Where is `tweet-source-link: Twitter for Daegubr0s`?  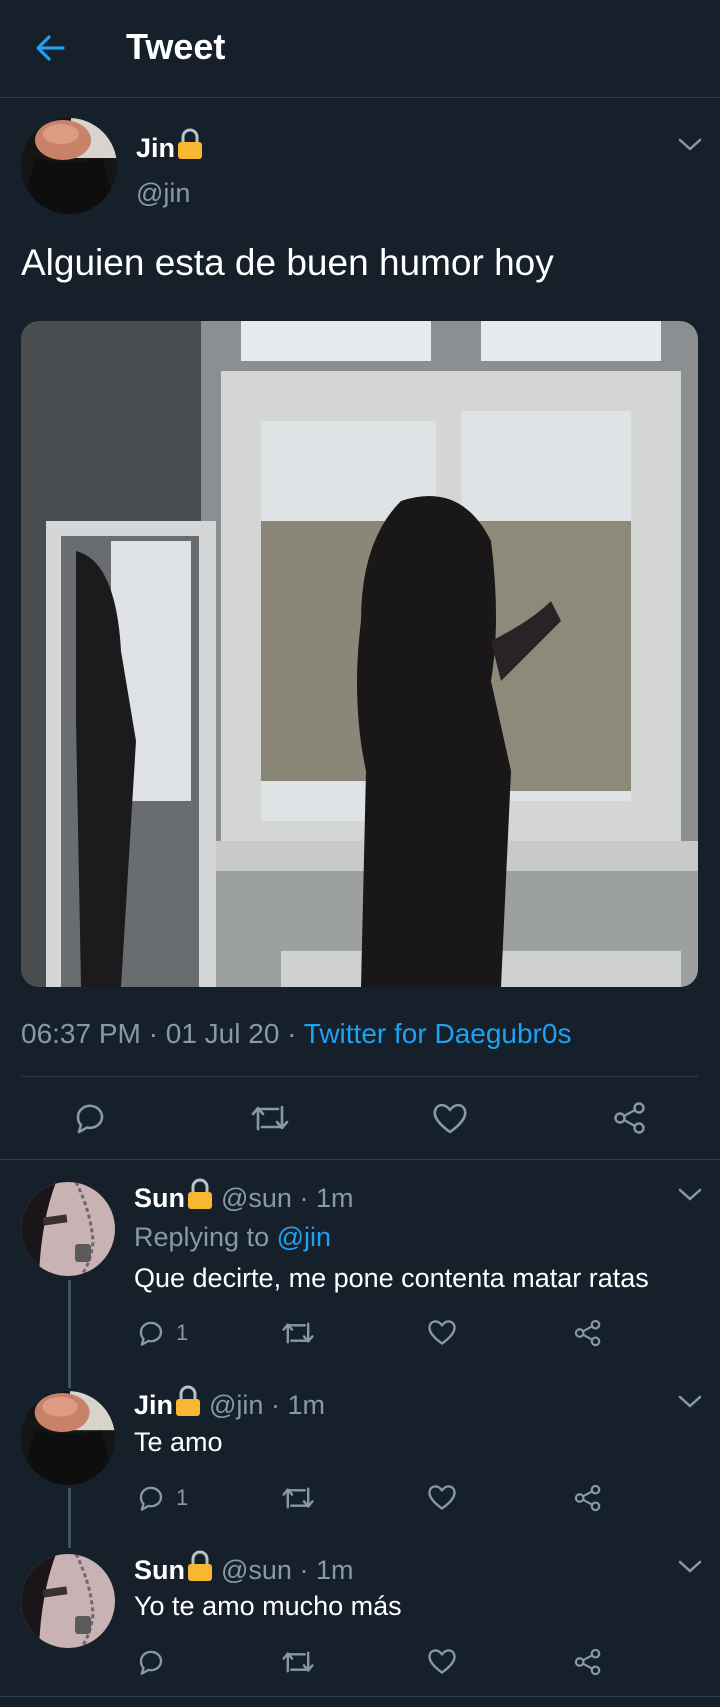 tweet-source-link: Twitter for Daegubr0s is located at coordinates (438, 1033).